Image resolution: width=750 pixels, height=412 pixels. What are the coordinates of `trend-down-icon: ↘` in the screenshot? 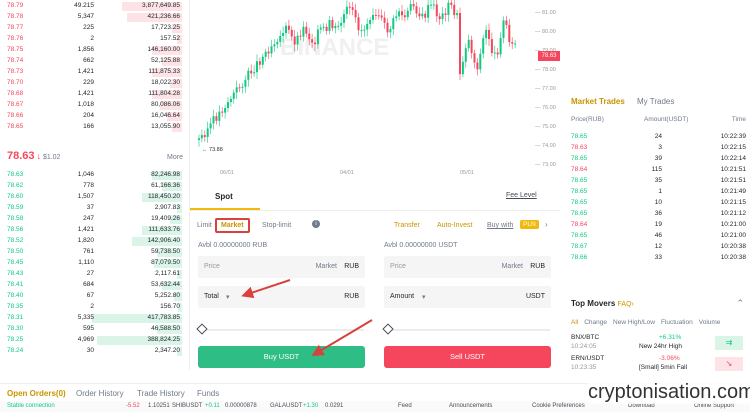 It's located at (729, 364).